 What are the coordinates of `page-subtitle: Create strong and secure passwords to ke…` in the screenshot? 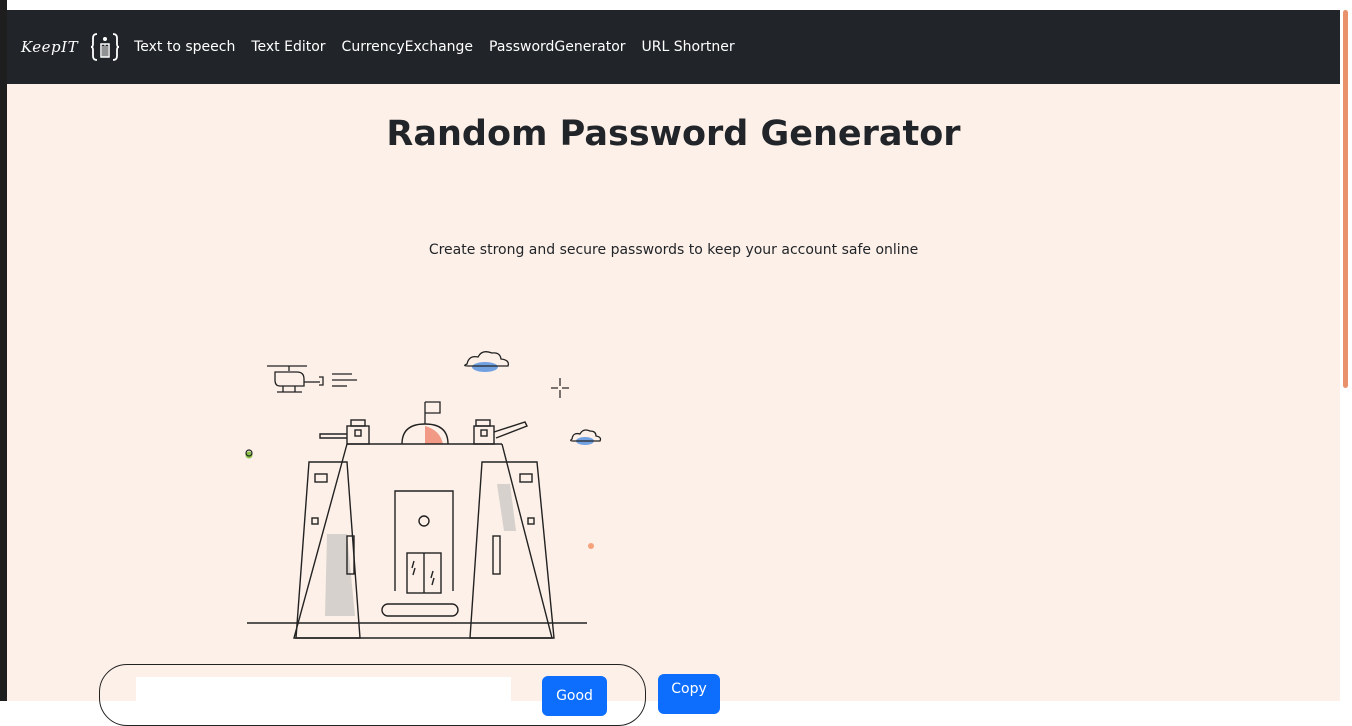 It's located at (673, 250).